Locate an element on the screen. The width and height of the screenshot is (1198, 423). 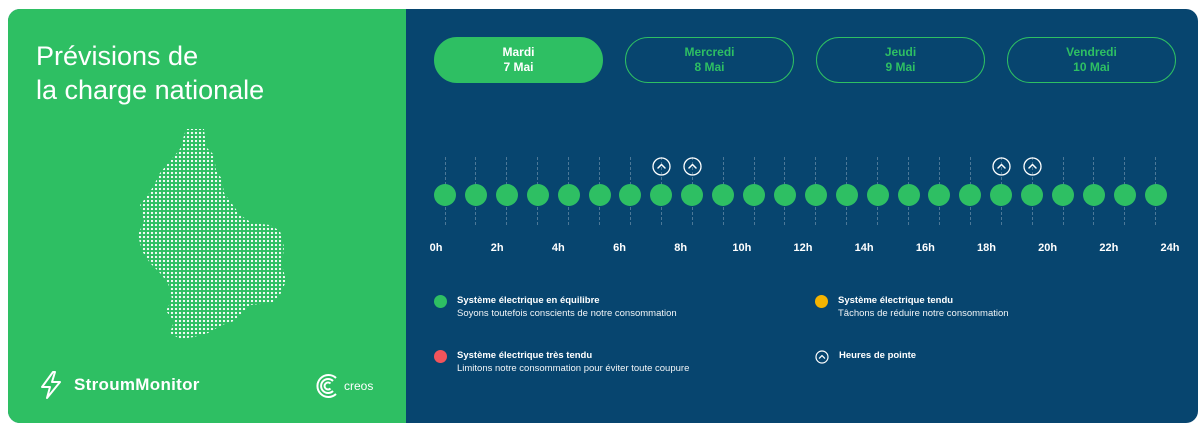
title-line-2: la charge nationale is located at coordinates (150, 90).